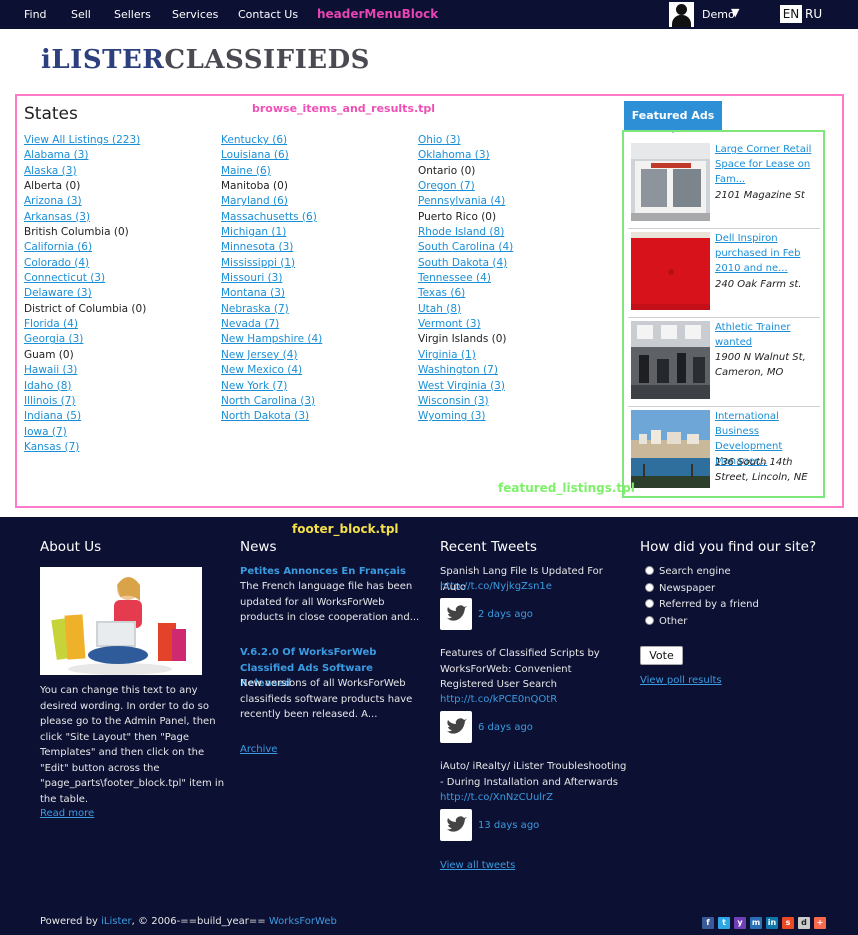 Image resolution: width=858 pixels, height=935 pixels. What do you see at coordinates (718, 14) in the screenshot?
I see `user-menu: Demo` at bounding box center [718, 14].